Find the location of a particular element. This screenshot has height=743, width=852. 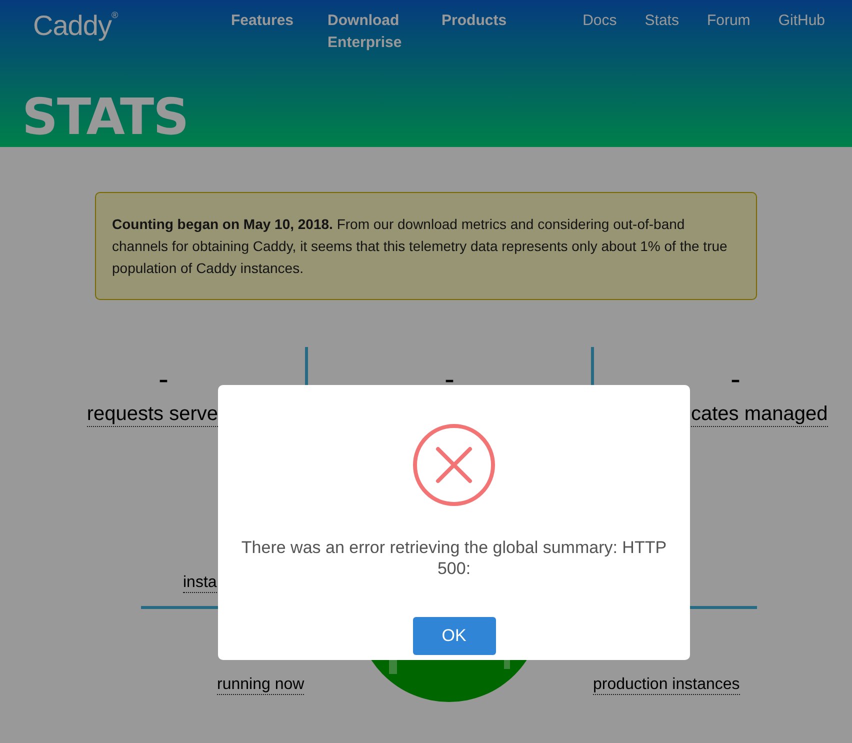

stat-label: running now is located at coordinates (260, 685).